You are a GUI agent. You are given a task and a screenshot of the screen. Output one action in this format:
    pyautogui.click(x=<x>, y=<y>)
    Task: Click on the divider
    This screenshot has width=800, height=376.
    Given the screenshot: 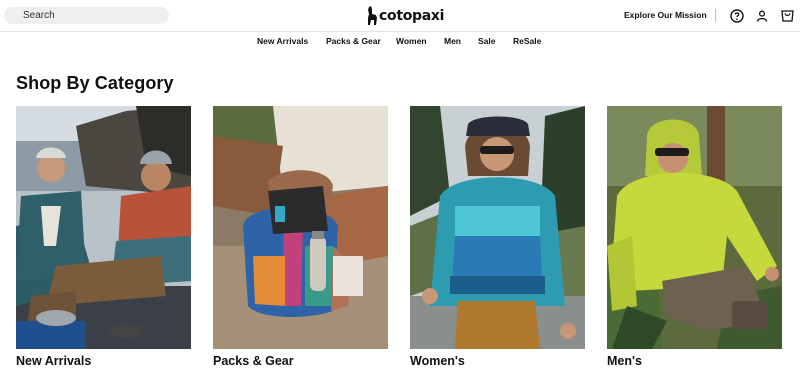 What is the action you would take?
    pyautogui.click(x=715, y=15)
    